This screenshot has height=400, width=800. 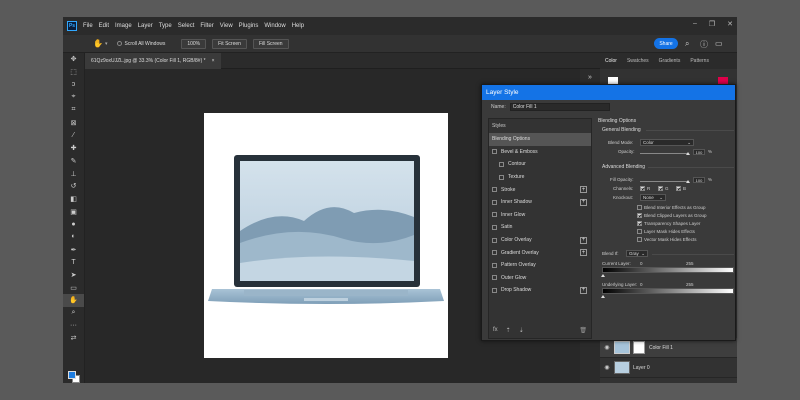 What do you see at coordinates (653, 197) in the screenshot?
I see `knockout-select: None ⌄` at bounding box center [653, 197].